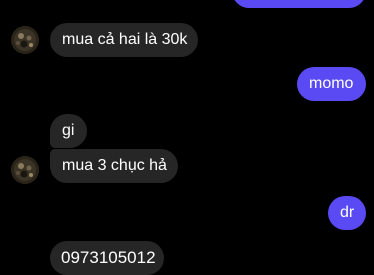 This screenshot has width=374, height=275. I want to click on message-text: mua 3 chục hả, so click(114, 165).